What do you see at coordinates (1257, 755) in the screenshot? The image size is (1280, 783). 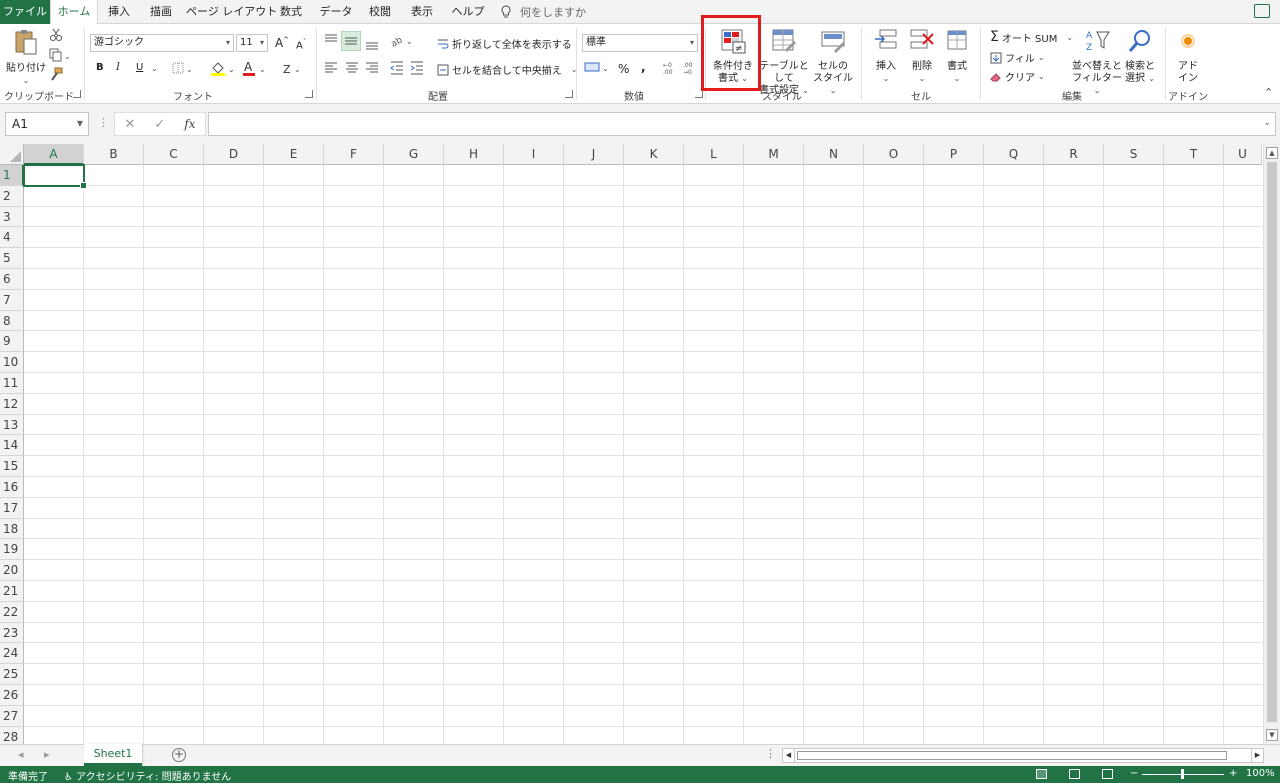 I see `scroll-right-icon: ▶` at bounding box center [1257, 755].